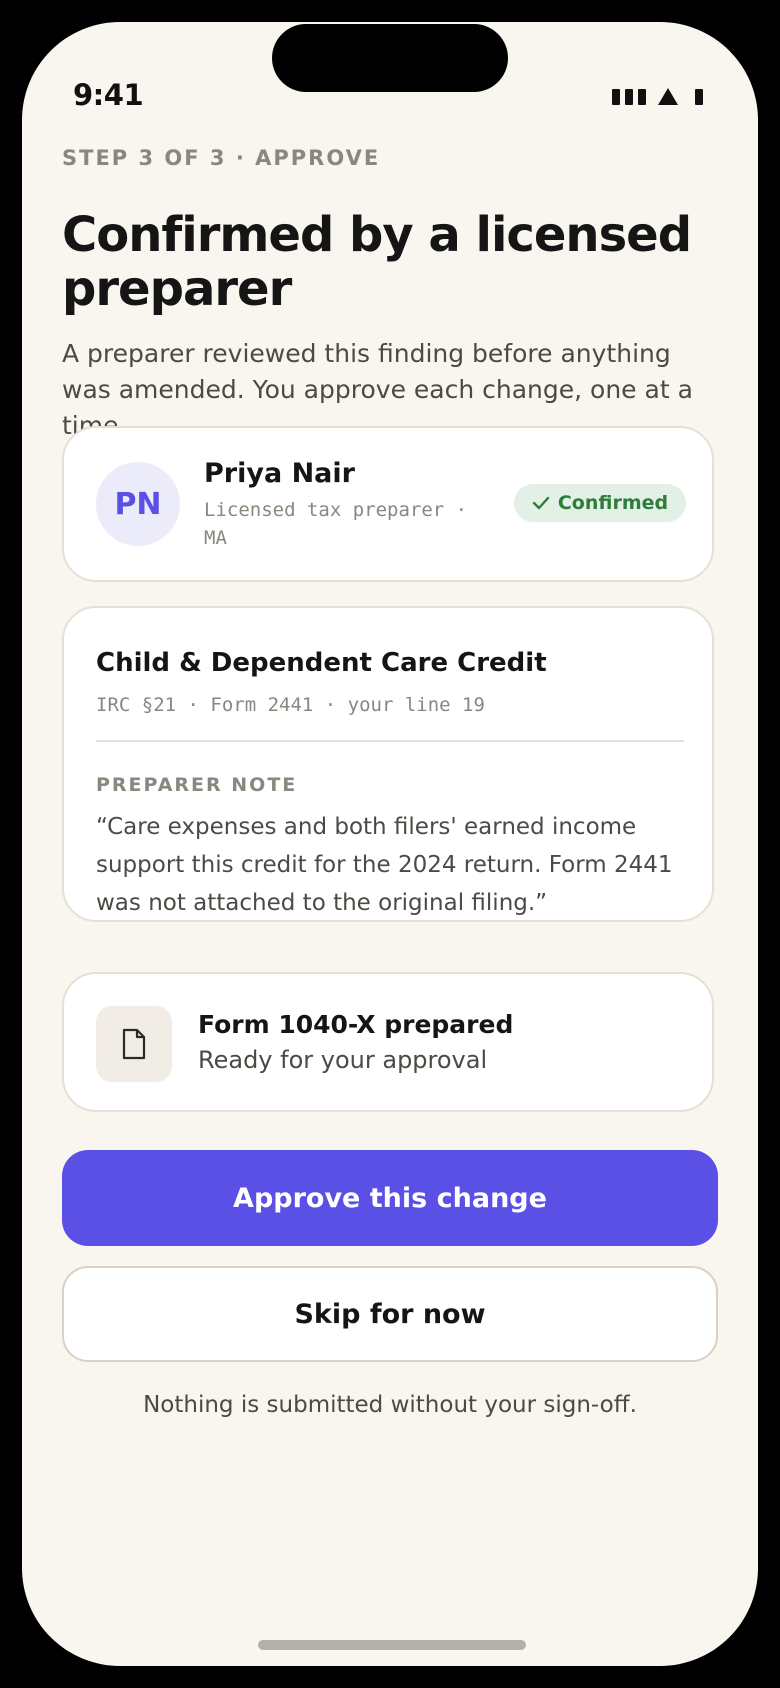  Describe the element at coordinates (336, 524) in the screenshot. I see `preparer-role: Licensed tax preparer · MA` at that location.